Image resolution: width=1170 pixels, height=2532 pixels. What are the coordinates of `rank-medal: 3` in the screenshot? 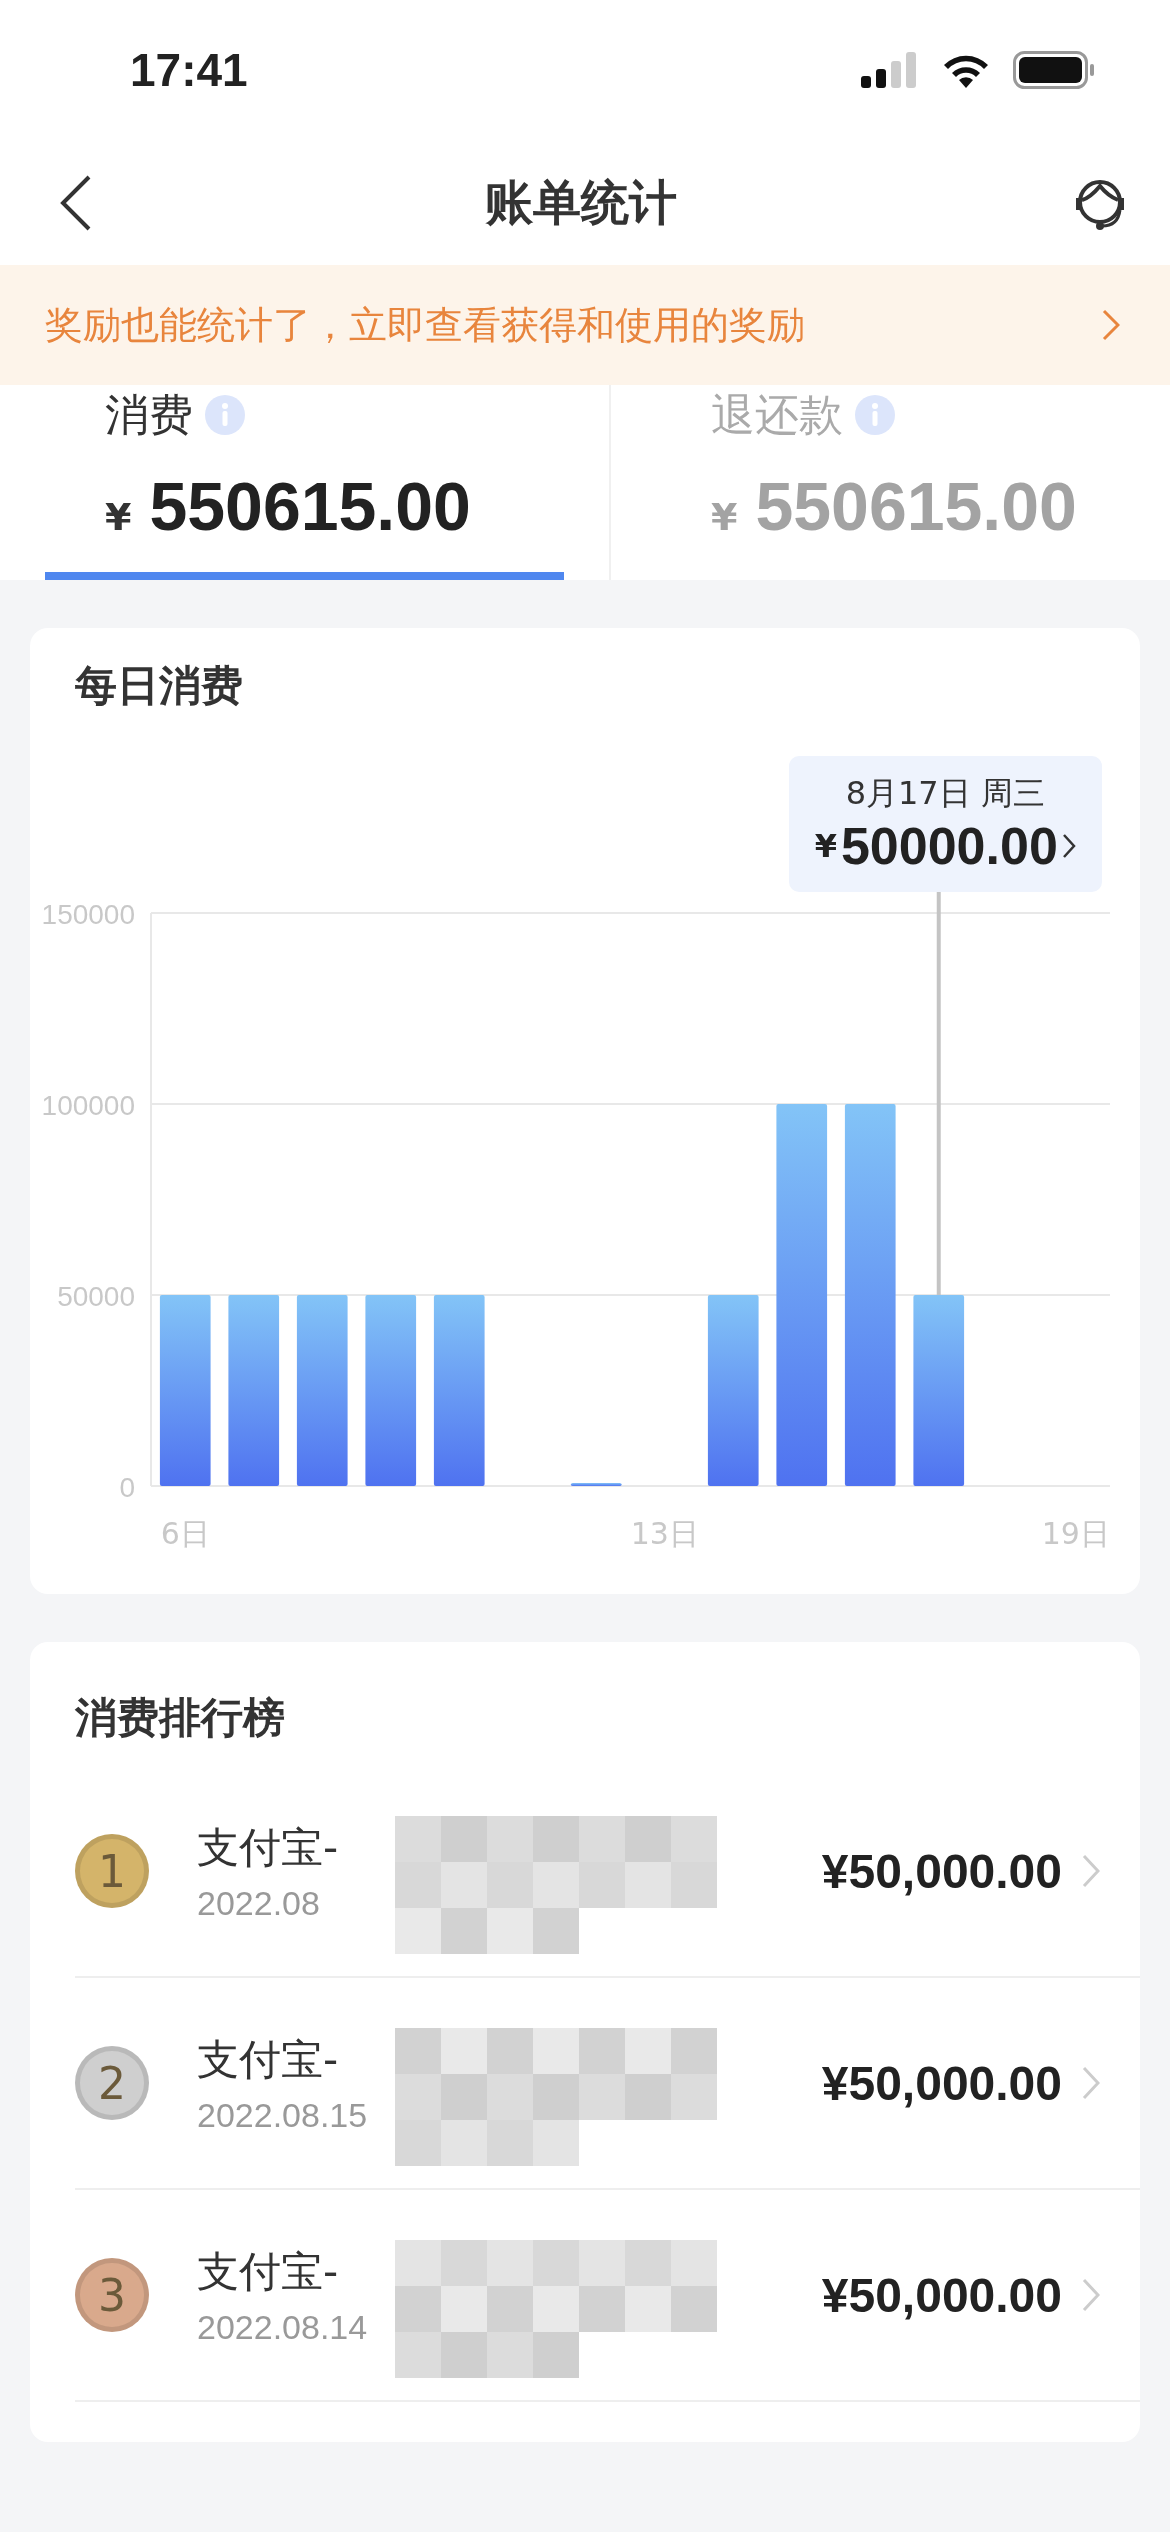 It's located at (112, 2295).